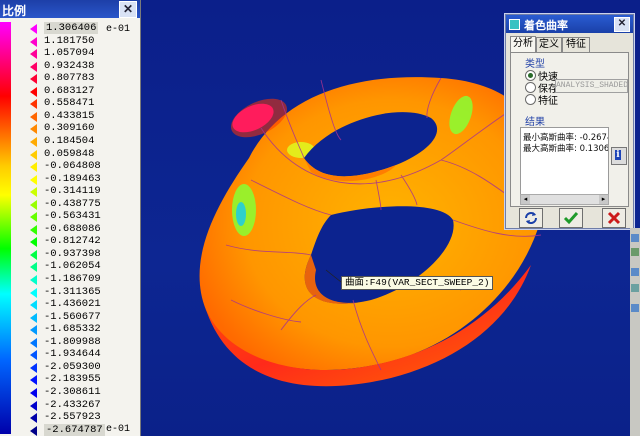  Describe the element at coordinates (564, 164) in the screenshot. I see `results-textbox: 最小高斯曲率: -0.2674 最大高斯曲率: 0.1306` at that location.